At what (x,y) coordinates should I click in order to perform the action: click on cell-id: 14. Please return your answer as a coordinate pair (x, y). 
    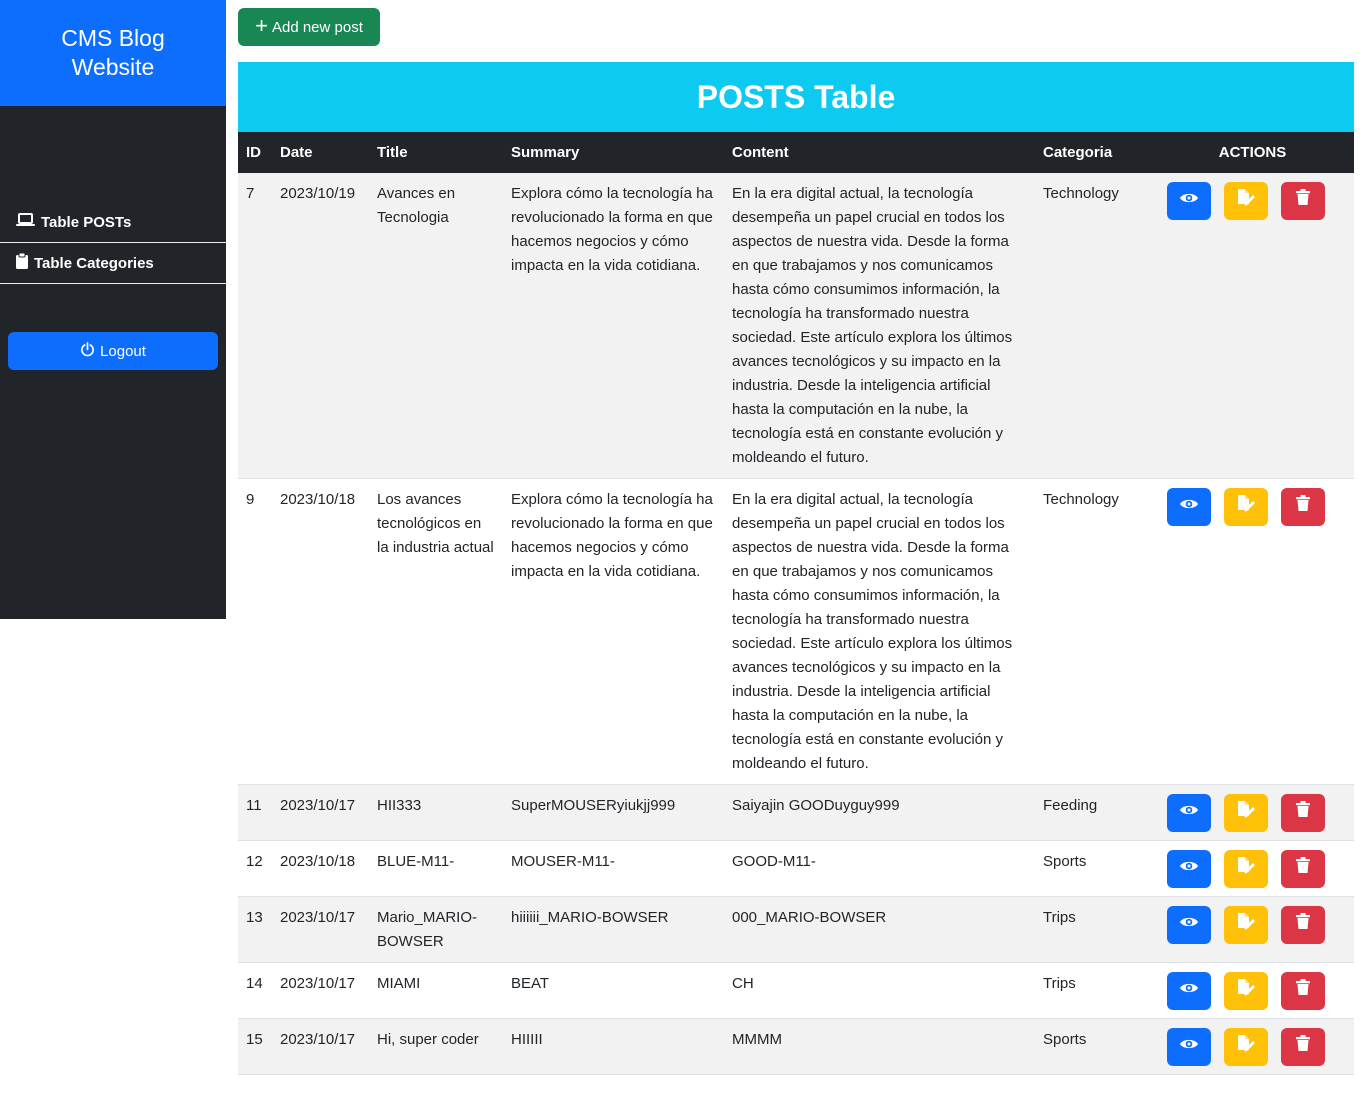
    Looking at the image, I should click on (255, 990).